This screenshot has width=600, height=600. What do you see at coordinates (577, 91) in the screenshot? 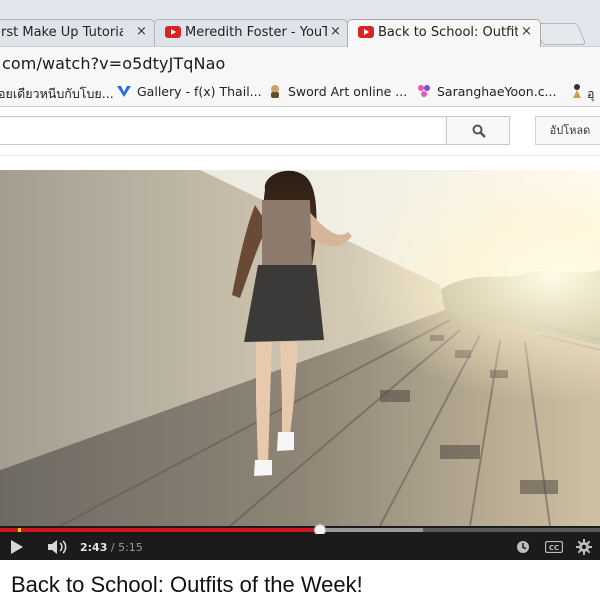
I see `figure-icon` at bounding box center [577, 91].